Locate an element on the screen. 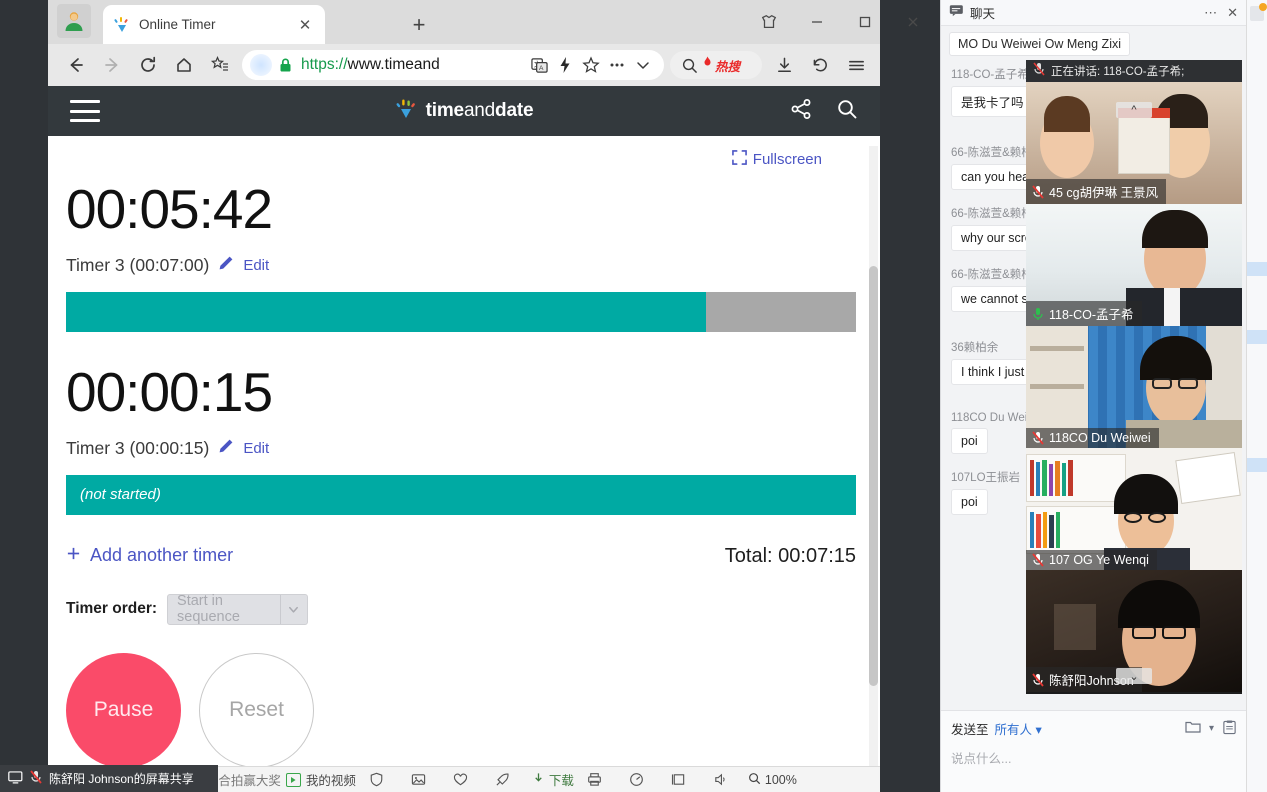 This screenshot has height=792, width=1267. chevron-down-icon: ▾ is located at coordinates (1211, 728).